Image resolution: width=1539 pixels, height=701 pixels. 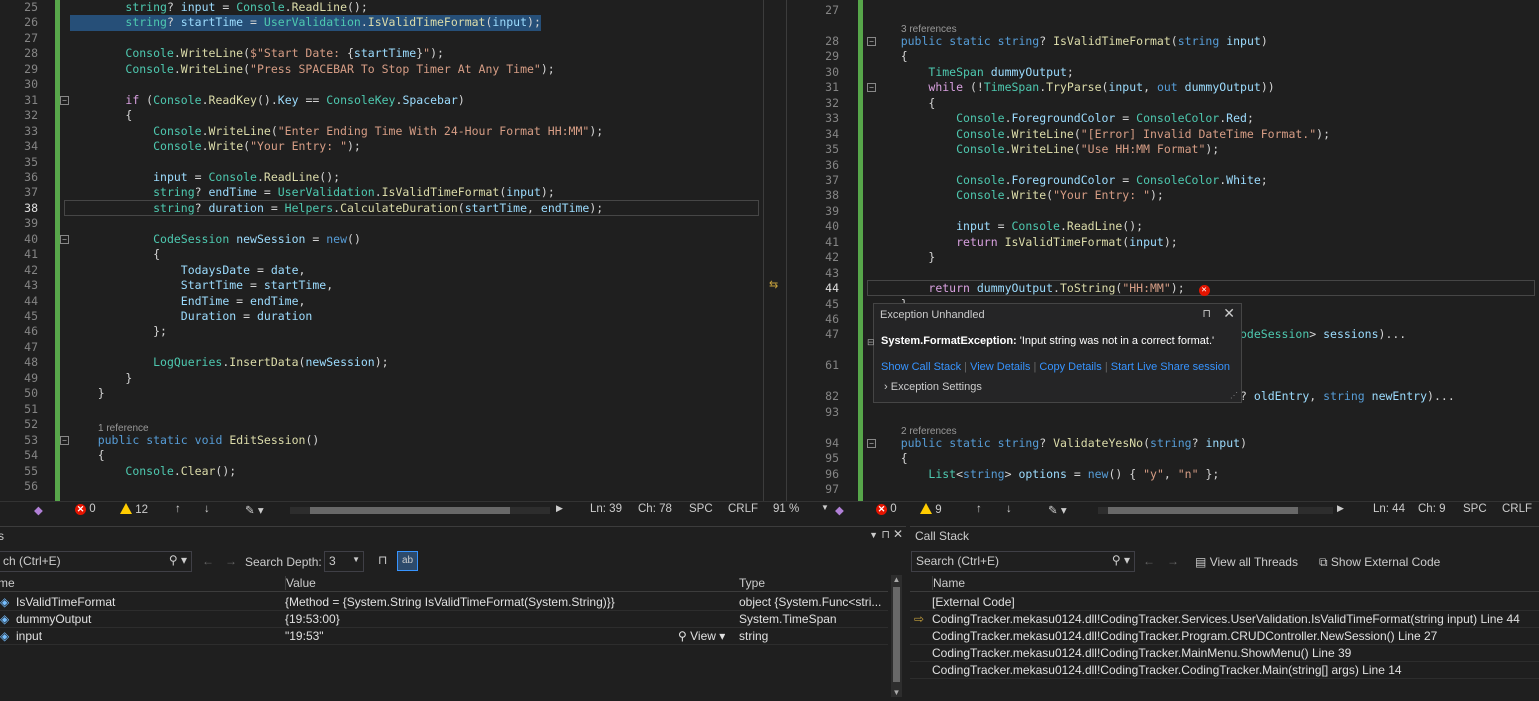 What do you see at coordinates (1163, 57) in the screenshot?
I see `code-line: 29 {` at bounding box center [1163, 57].